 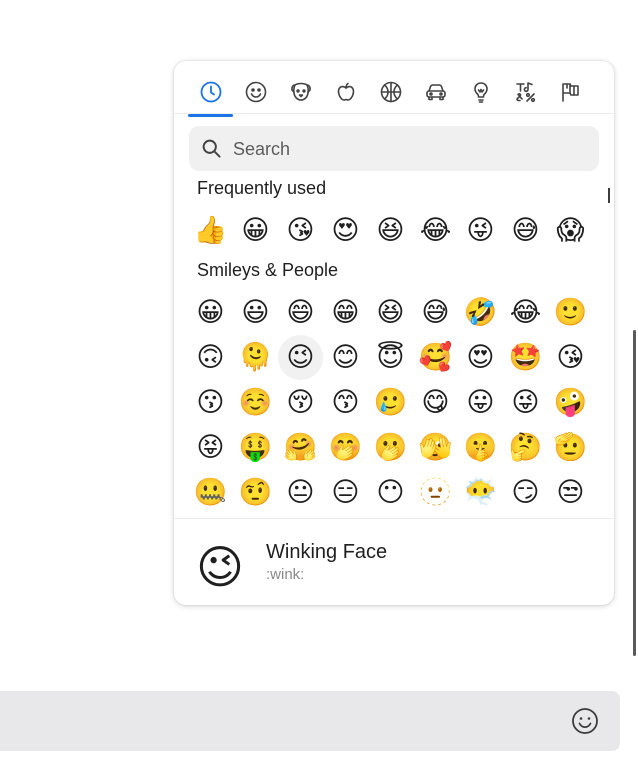 I want to click on emoji-item: 😛, so click(x=480, y=402).